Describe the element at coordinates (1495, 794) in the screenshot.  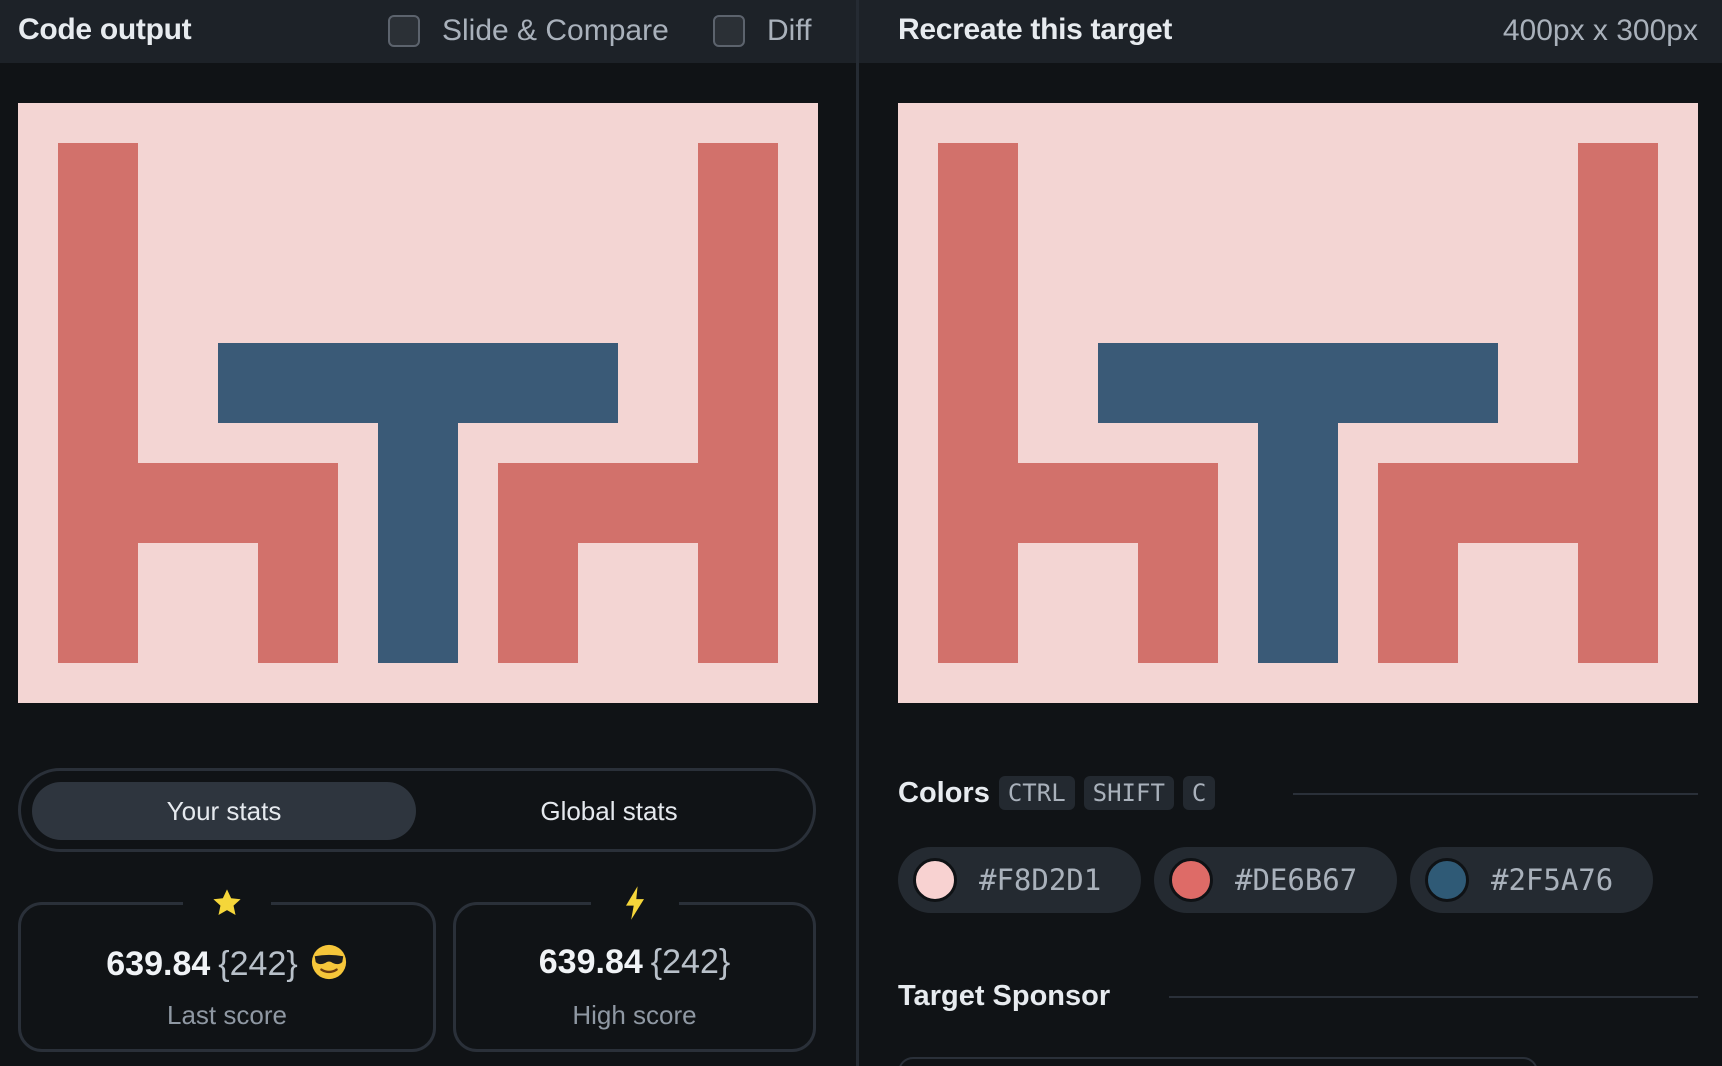
I see `colors-divider` at that location.